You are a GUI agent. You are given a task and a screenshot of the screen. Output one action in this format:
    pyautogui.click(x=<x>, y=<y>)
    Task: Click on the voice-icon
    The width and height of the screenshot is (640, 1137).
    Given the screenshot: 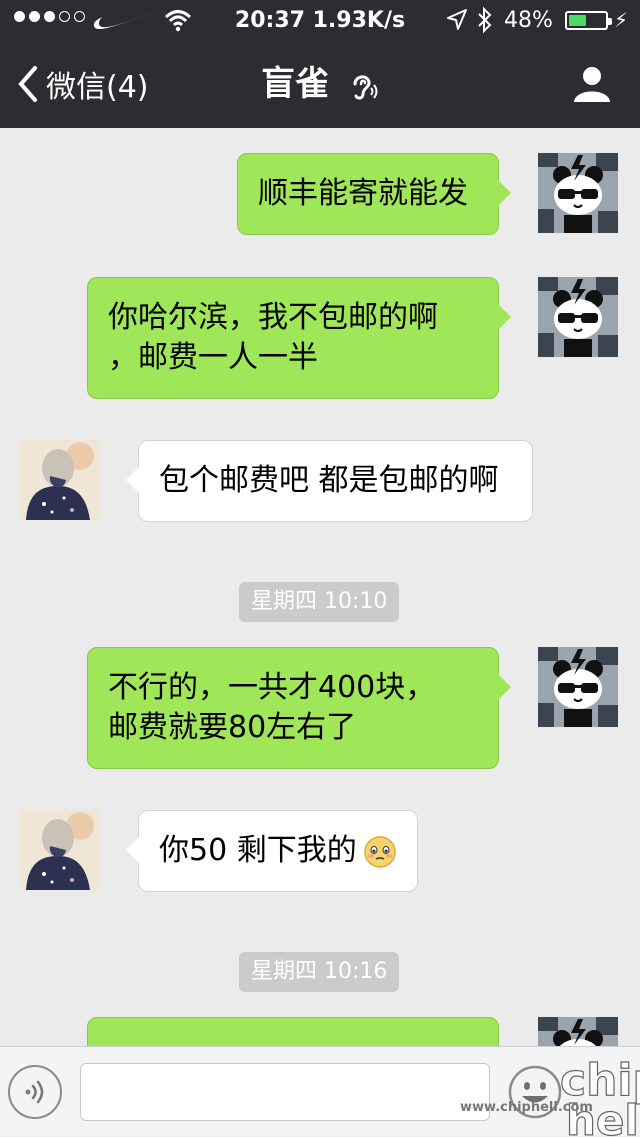 What is the action you would take?
    pyautogui.click(x=34, y=1092)
    